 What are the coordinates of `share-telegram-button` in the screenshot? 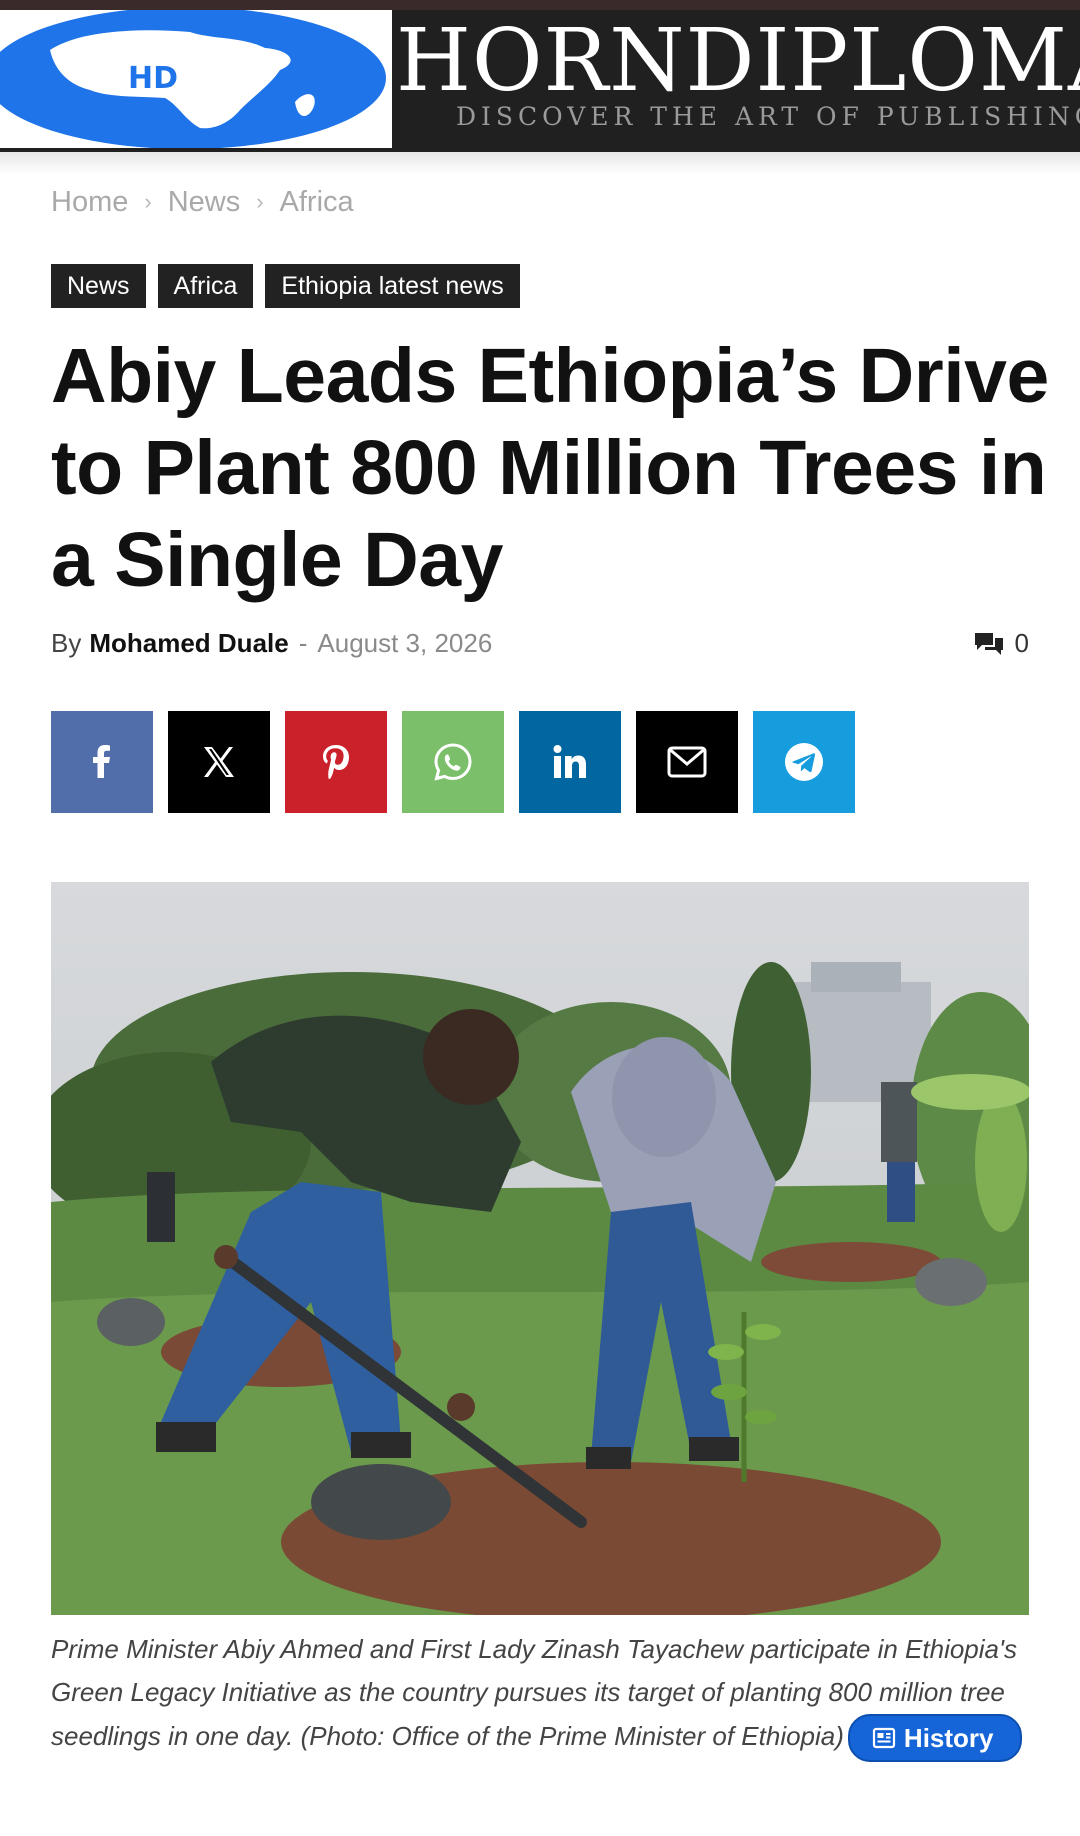 It's located at (804, 762).